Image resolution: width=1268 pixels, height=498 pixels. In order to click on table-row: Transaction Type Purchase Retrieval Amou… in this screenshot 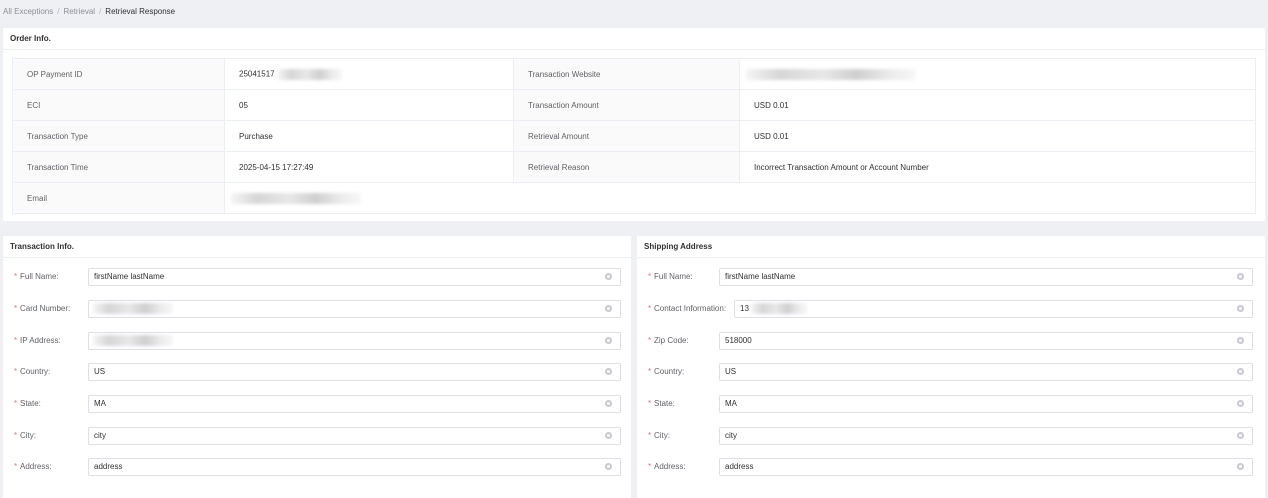, I will do `click(634, 136)`.